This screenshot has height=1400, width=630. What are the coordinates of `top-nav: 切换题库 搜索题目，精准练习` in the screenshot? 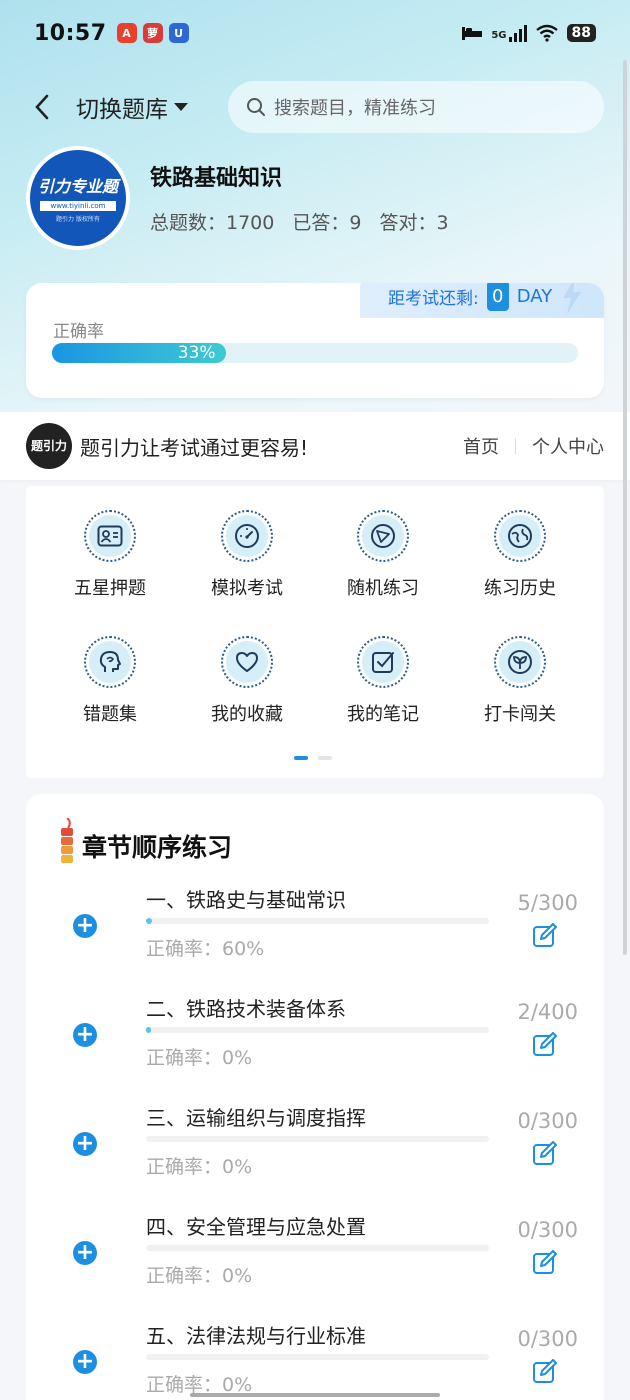 It's located at (315, 107).